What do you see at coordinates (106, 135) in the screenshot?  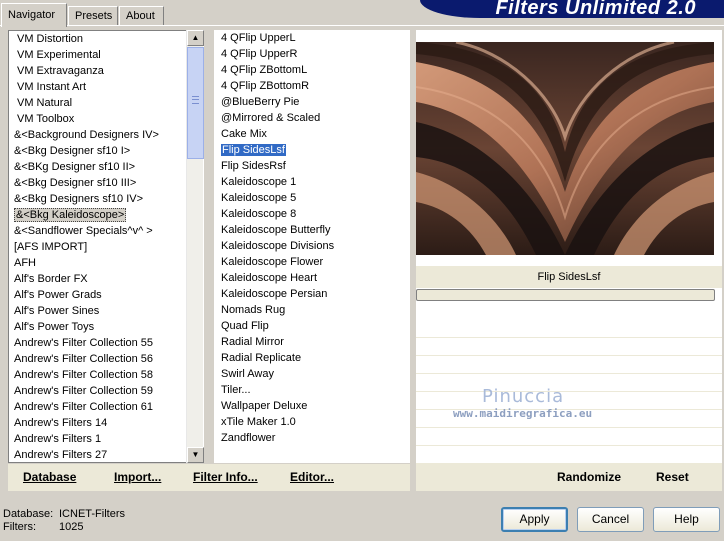 I see `category-item: &<Background Designers IV>` at bounding box center [106, 135].